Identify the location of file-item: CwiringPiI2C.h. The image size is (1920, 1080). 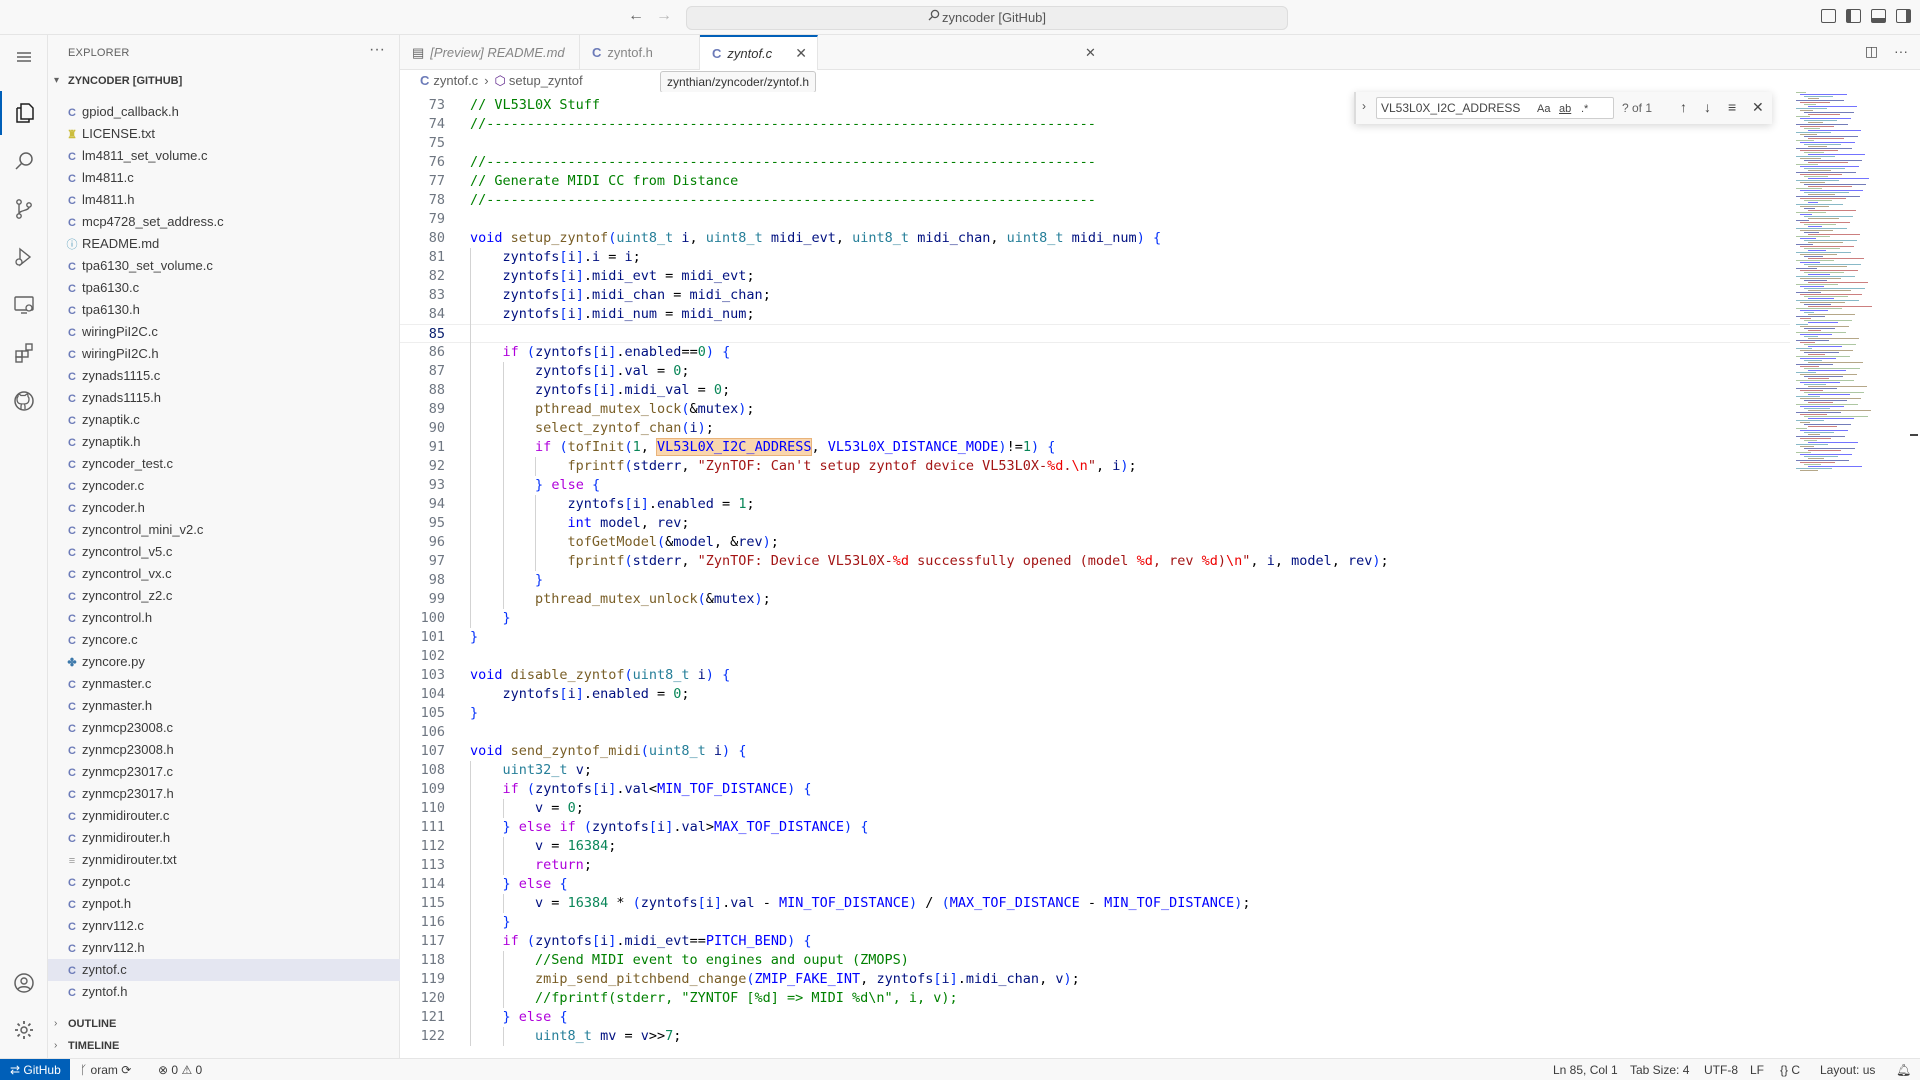
(224, 354).